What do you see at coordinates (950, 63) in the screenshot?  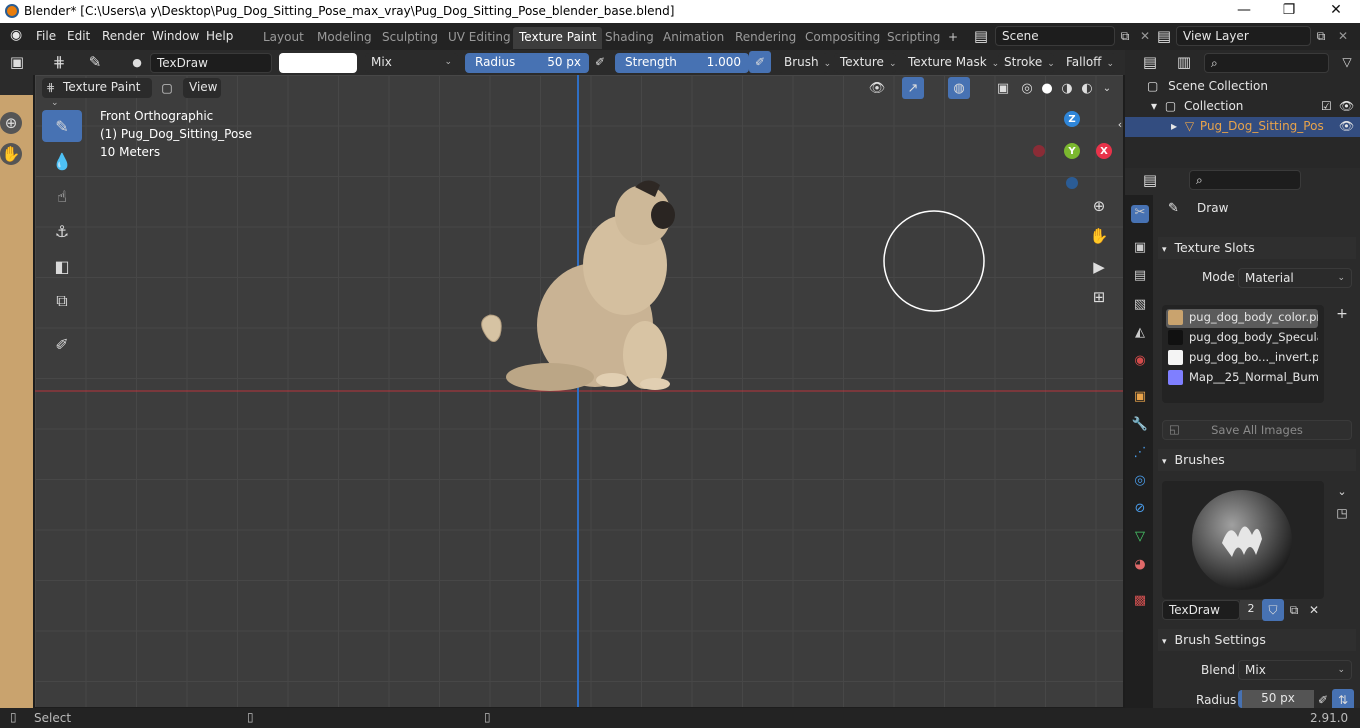 I see `texture-mask-menu: Texture Mask ⌄` at bounding box center [950, 63].